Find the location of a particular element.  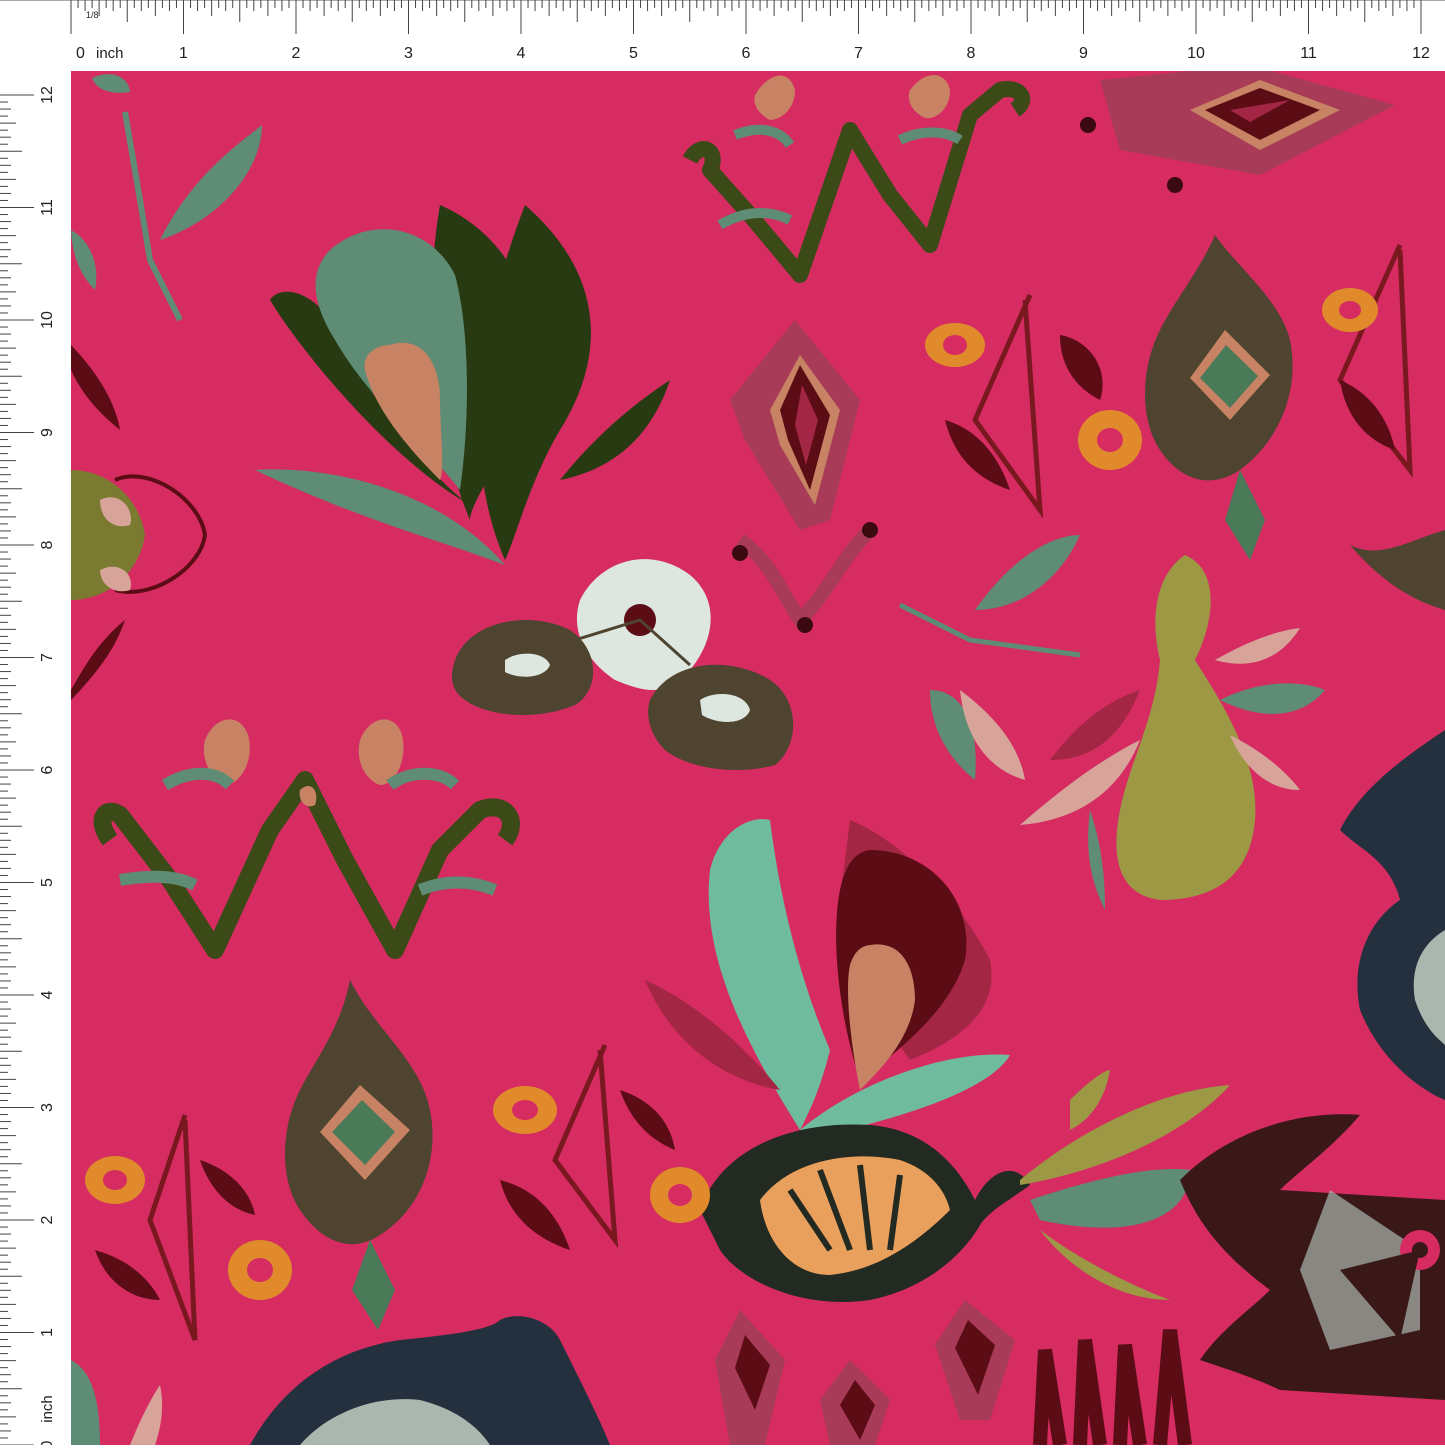

top-ruler-number: 12 is located at coordinates (1421, 53).